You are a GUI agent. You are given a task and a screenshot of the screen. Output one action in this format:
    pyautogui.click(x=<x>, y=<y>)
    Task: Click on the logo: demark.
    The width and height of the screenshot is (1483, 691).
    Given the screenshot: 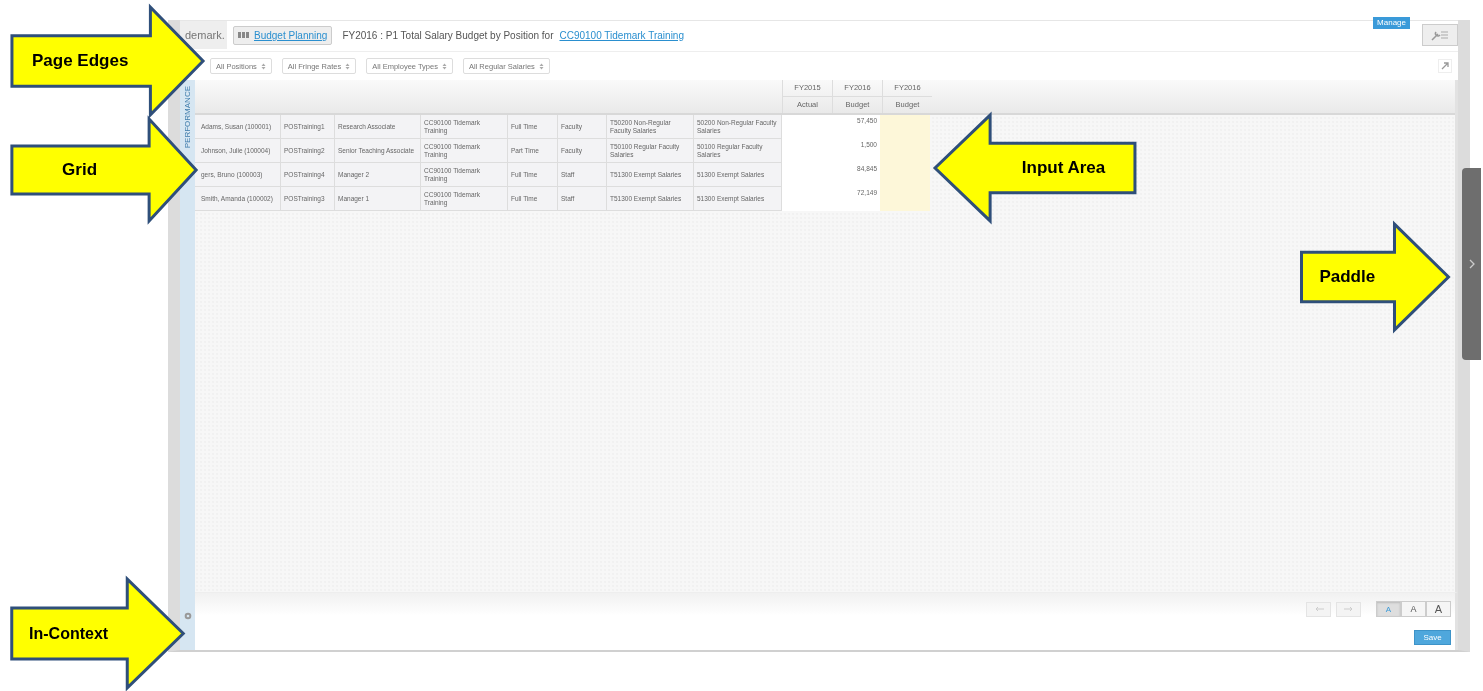 What is the action you would take?
    pyautogui.click(x=203, y=35)
    